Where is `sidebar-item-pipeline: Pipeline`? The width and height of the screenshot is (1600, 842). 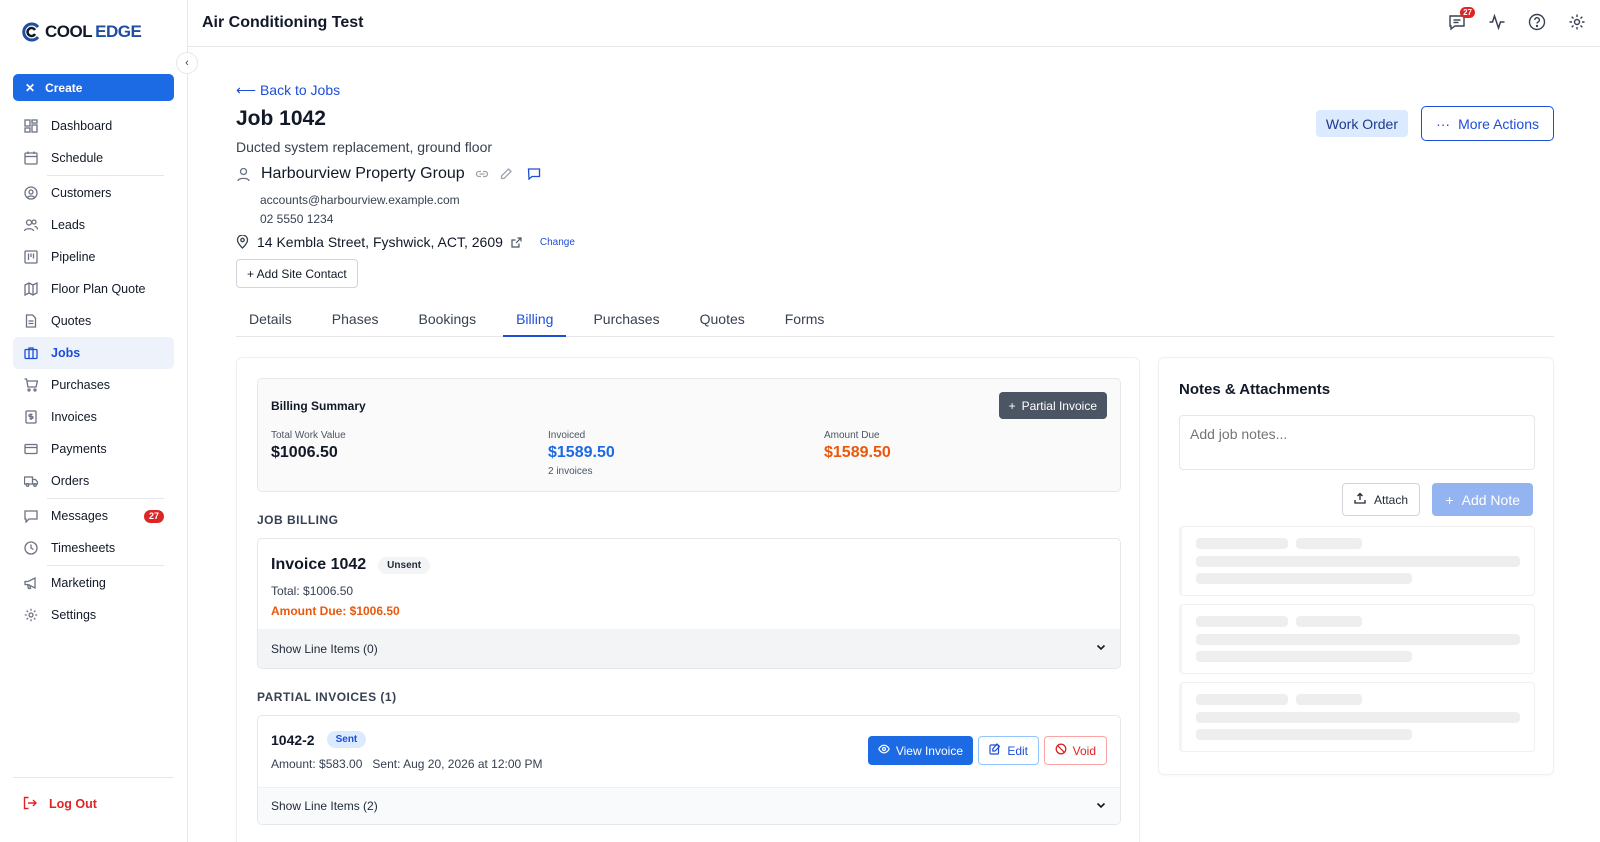
sidebar-item-pipeline: Pipeline is located at coordinates (93, 257).